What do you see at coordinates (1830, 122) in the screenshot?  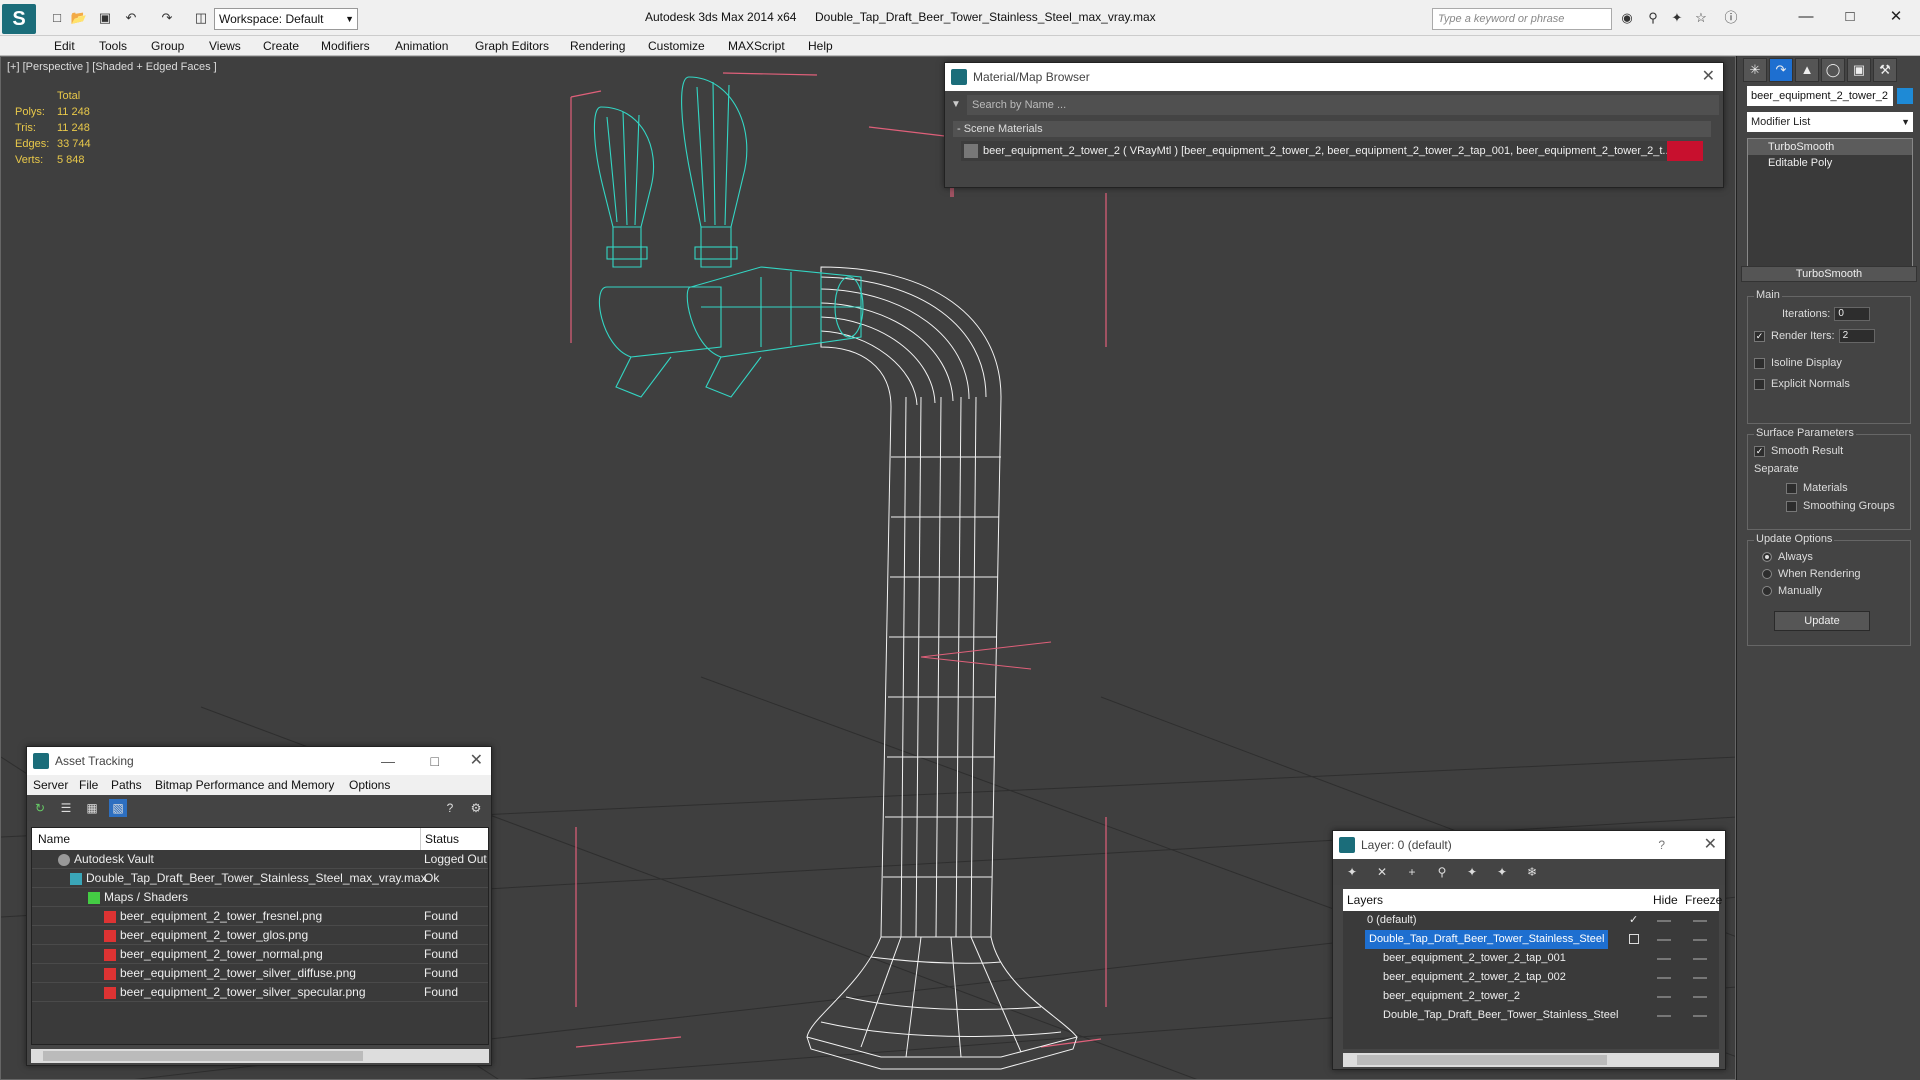 I see `modifier-list-dropdown: Modifier List ▼` at bounding box center [1830, 122].